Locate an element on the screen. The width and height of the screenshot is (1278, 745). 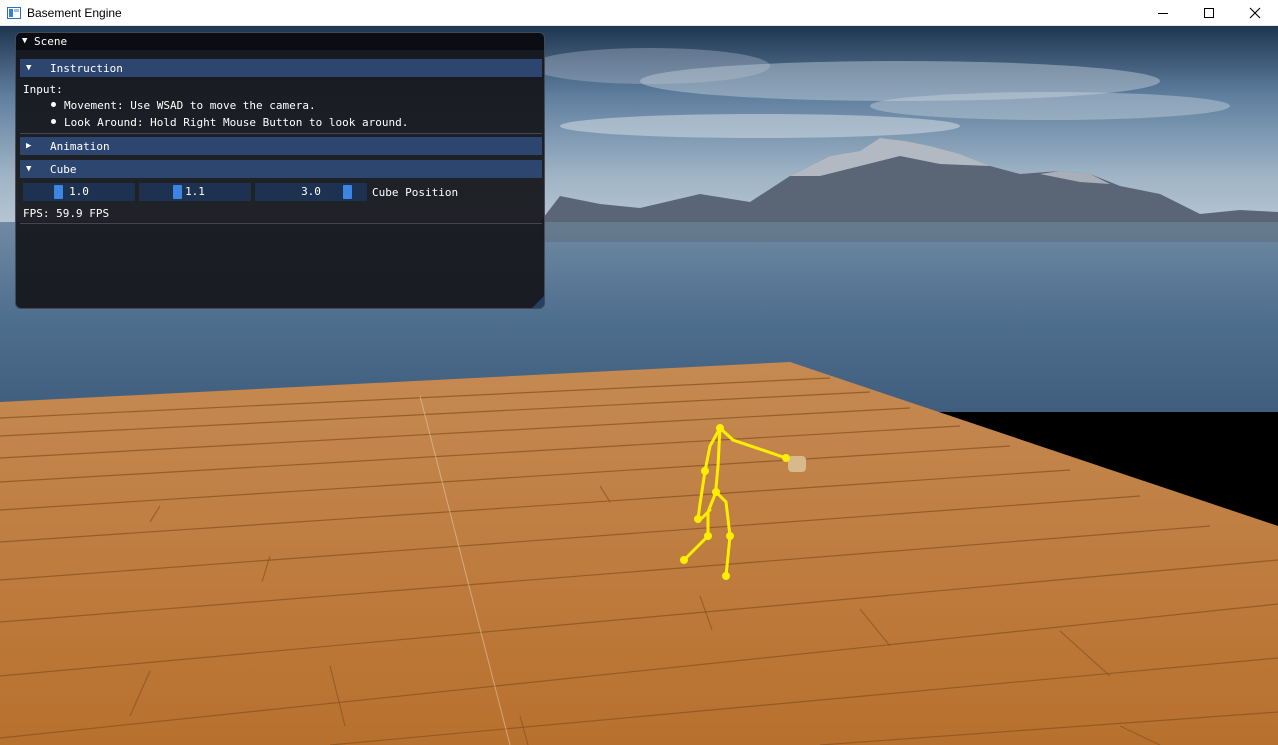
app-icon is located at coordinates (14, 12).